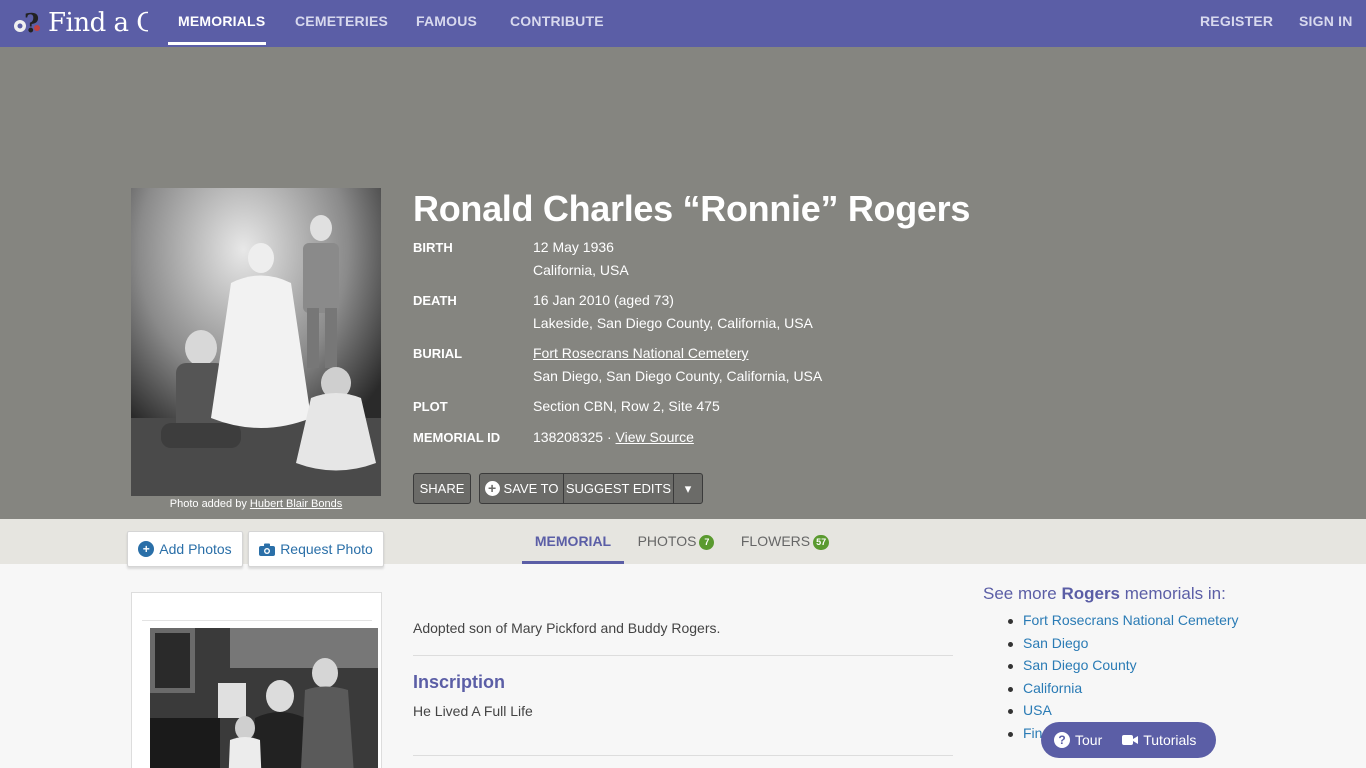 This screenshot has height=768, width=1366. Describe the element at coordinates (438, 353) in the screenshot. I see `burial-label: BURIAL` at that location.